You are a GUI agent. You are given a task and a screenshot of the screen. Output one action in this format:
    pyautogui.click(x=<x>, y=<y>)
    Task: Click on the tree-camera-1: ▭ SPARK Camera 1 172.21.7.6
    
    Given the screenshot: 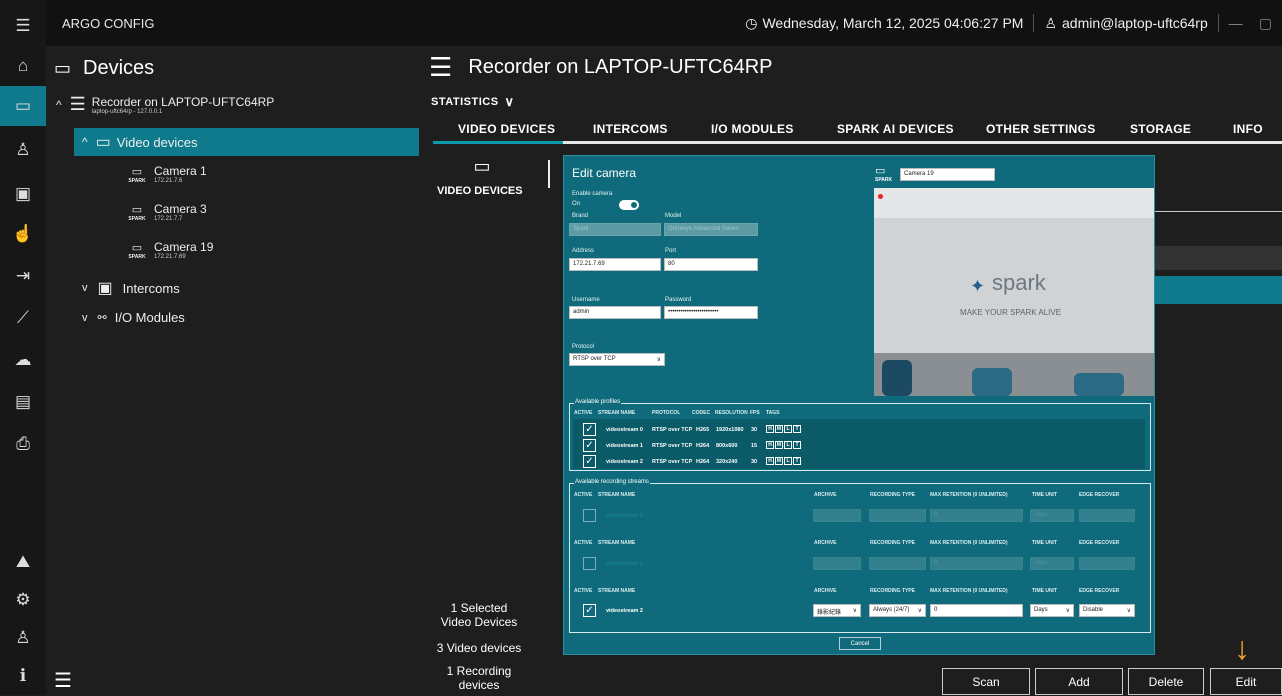 What is the action you would take?
    pyautogui.click(x=166, y=174)
    